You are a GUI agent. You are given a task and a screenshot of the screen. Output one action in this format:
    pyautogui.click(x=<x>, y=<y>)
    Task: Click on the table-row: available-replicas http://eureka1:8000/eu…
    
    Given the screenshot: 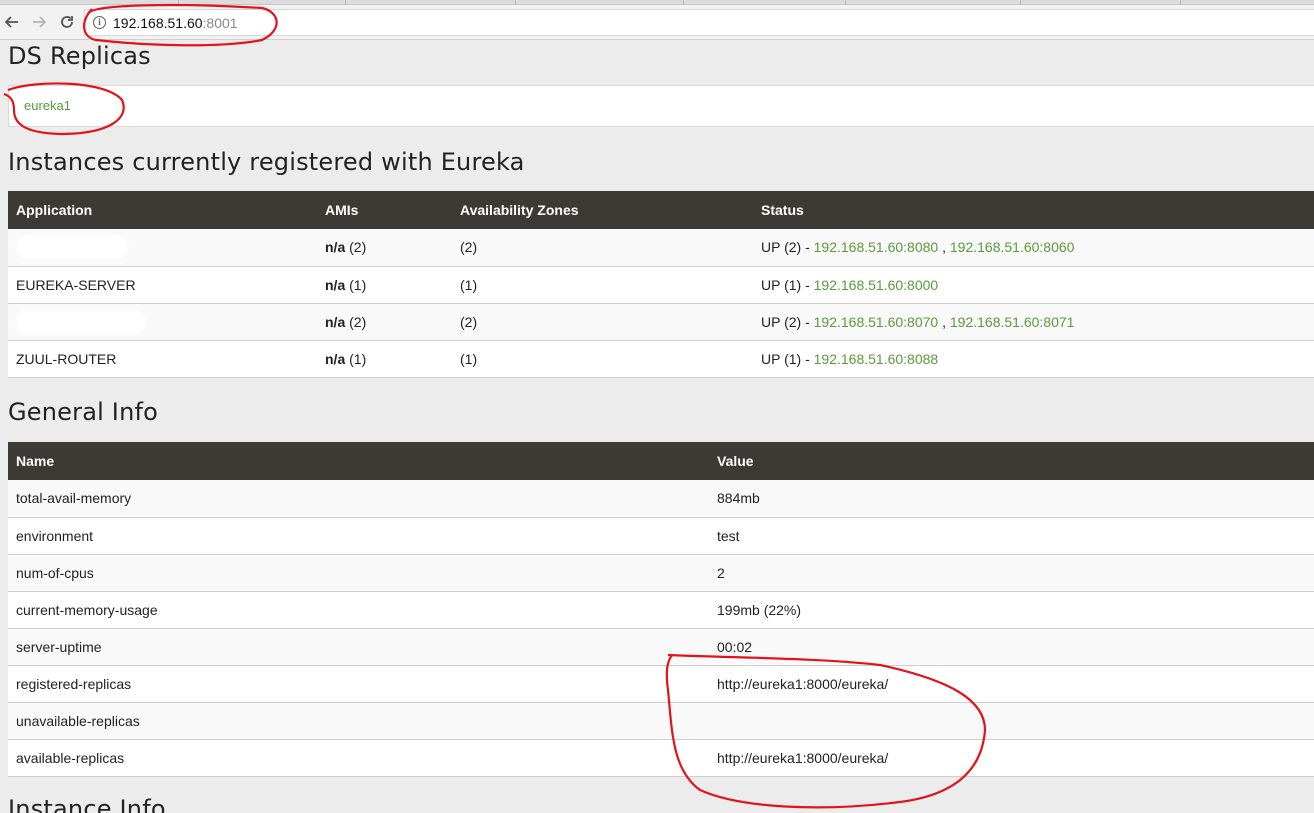 What is the action you would take?
    pyautogui.click(x=661, y=758)
    